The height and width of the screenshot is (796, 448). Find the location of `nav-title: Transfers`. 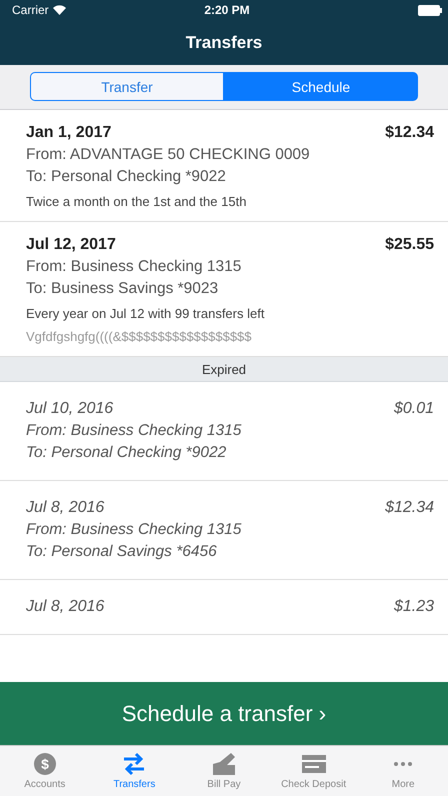

nav-title: Transfers is located at coordinates (224, 42).